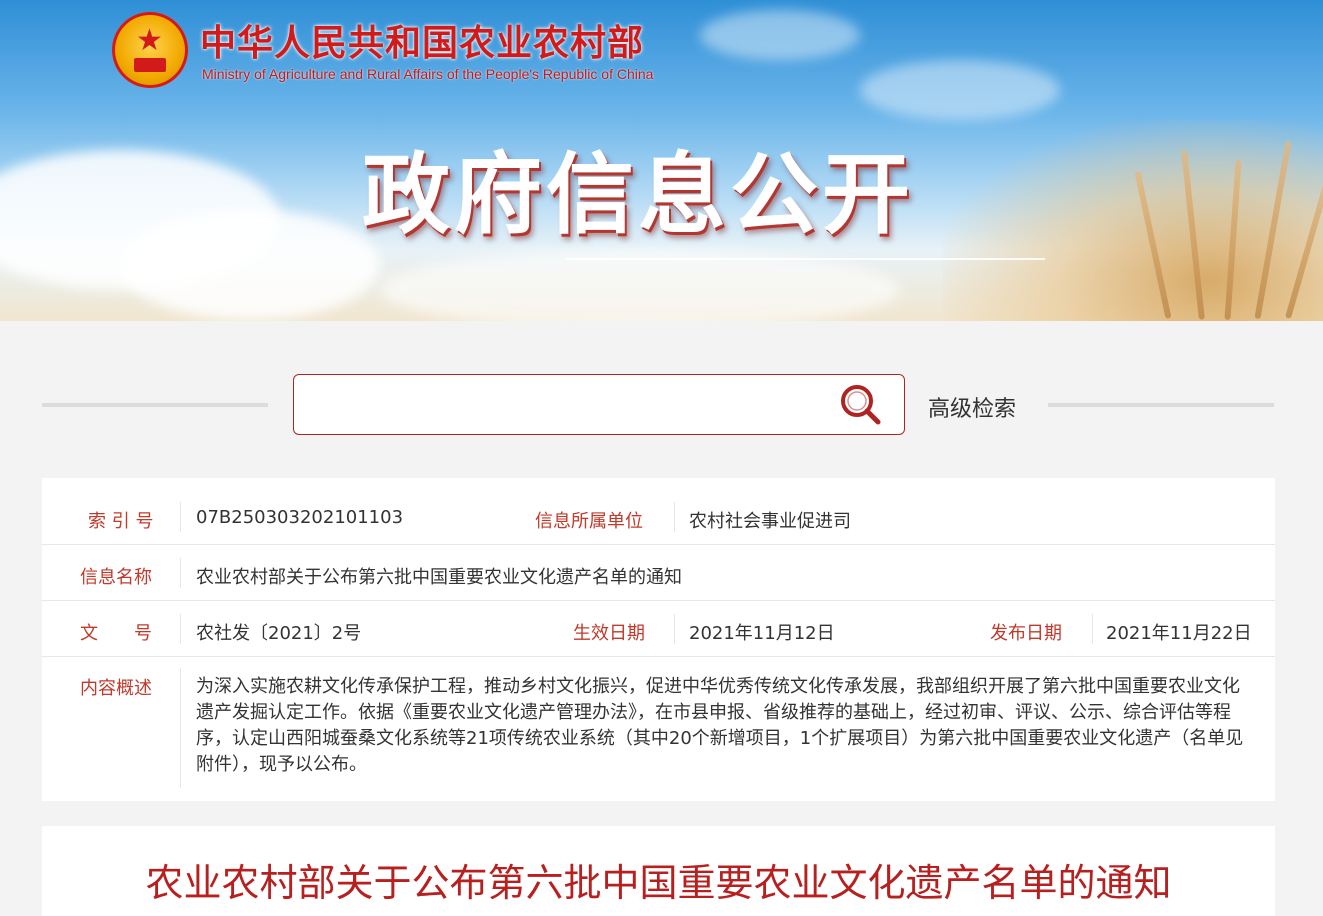 This screenshot has width=1323, height=916. I want to click on effective-date-label: 生效日期, so click(609, 633).